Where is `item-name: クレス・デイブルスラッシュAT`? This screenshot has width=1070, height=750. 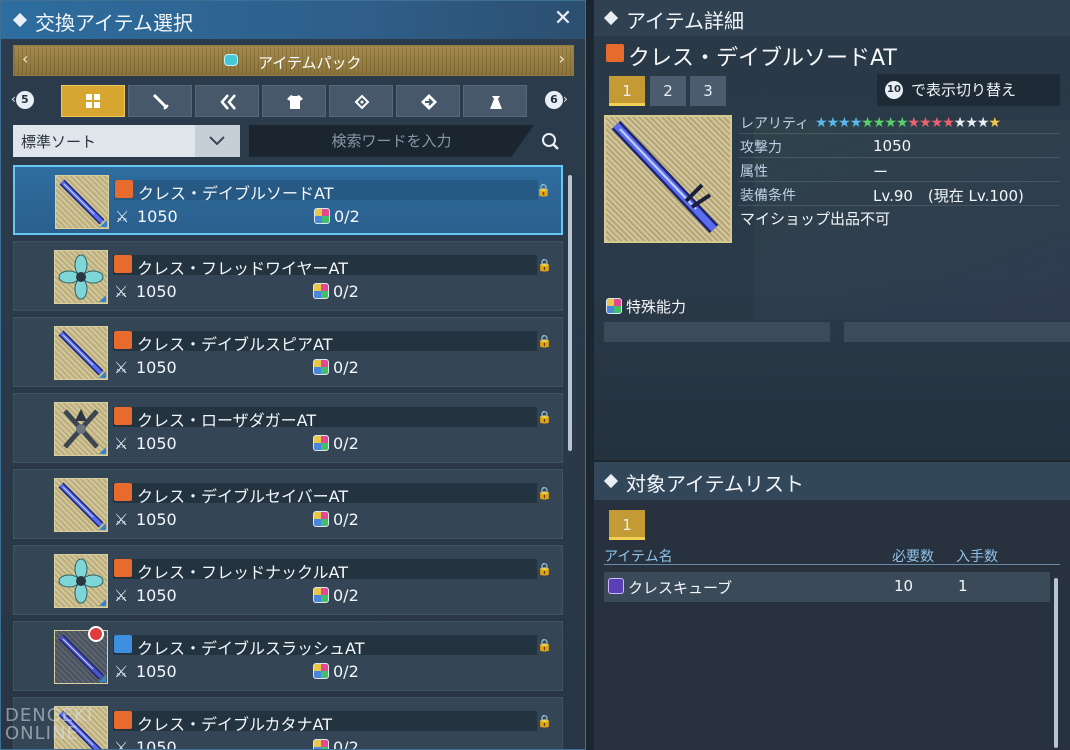
item-name: クレス・デイブルスラッシュAT is located at coordinates (251, 648).